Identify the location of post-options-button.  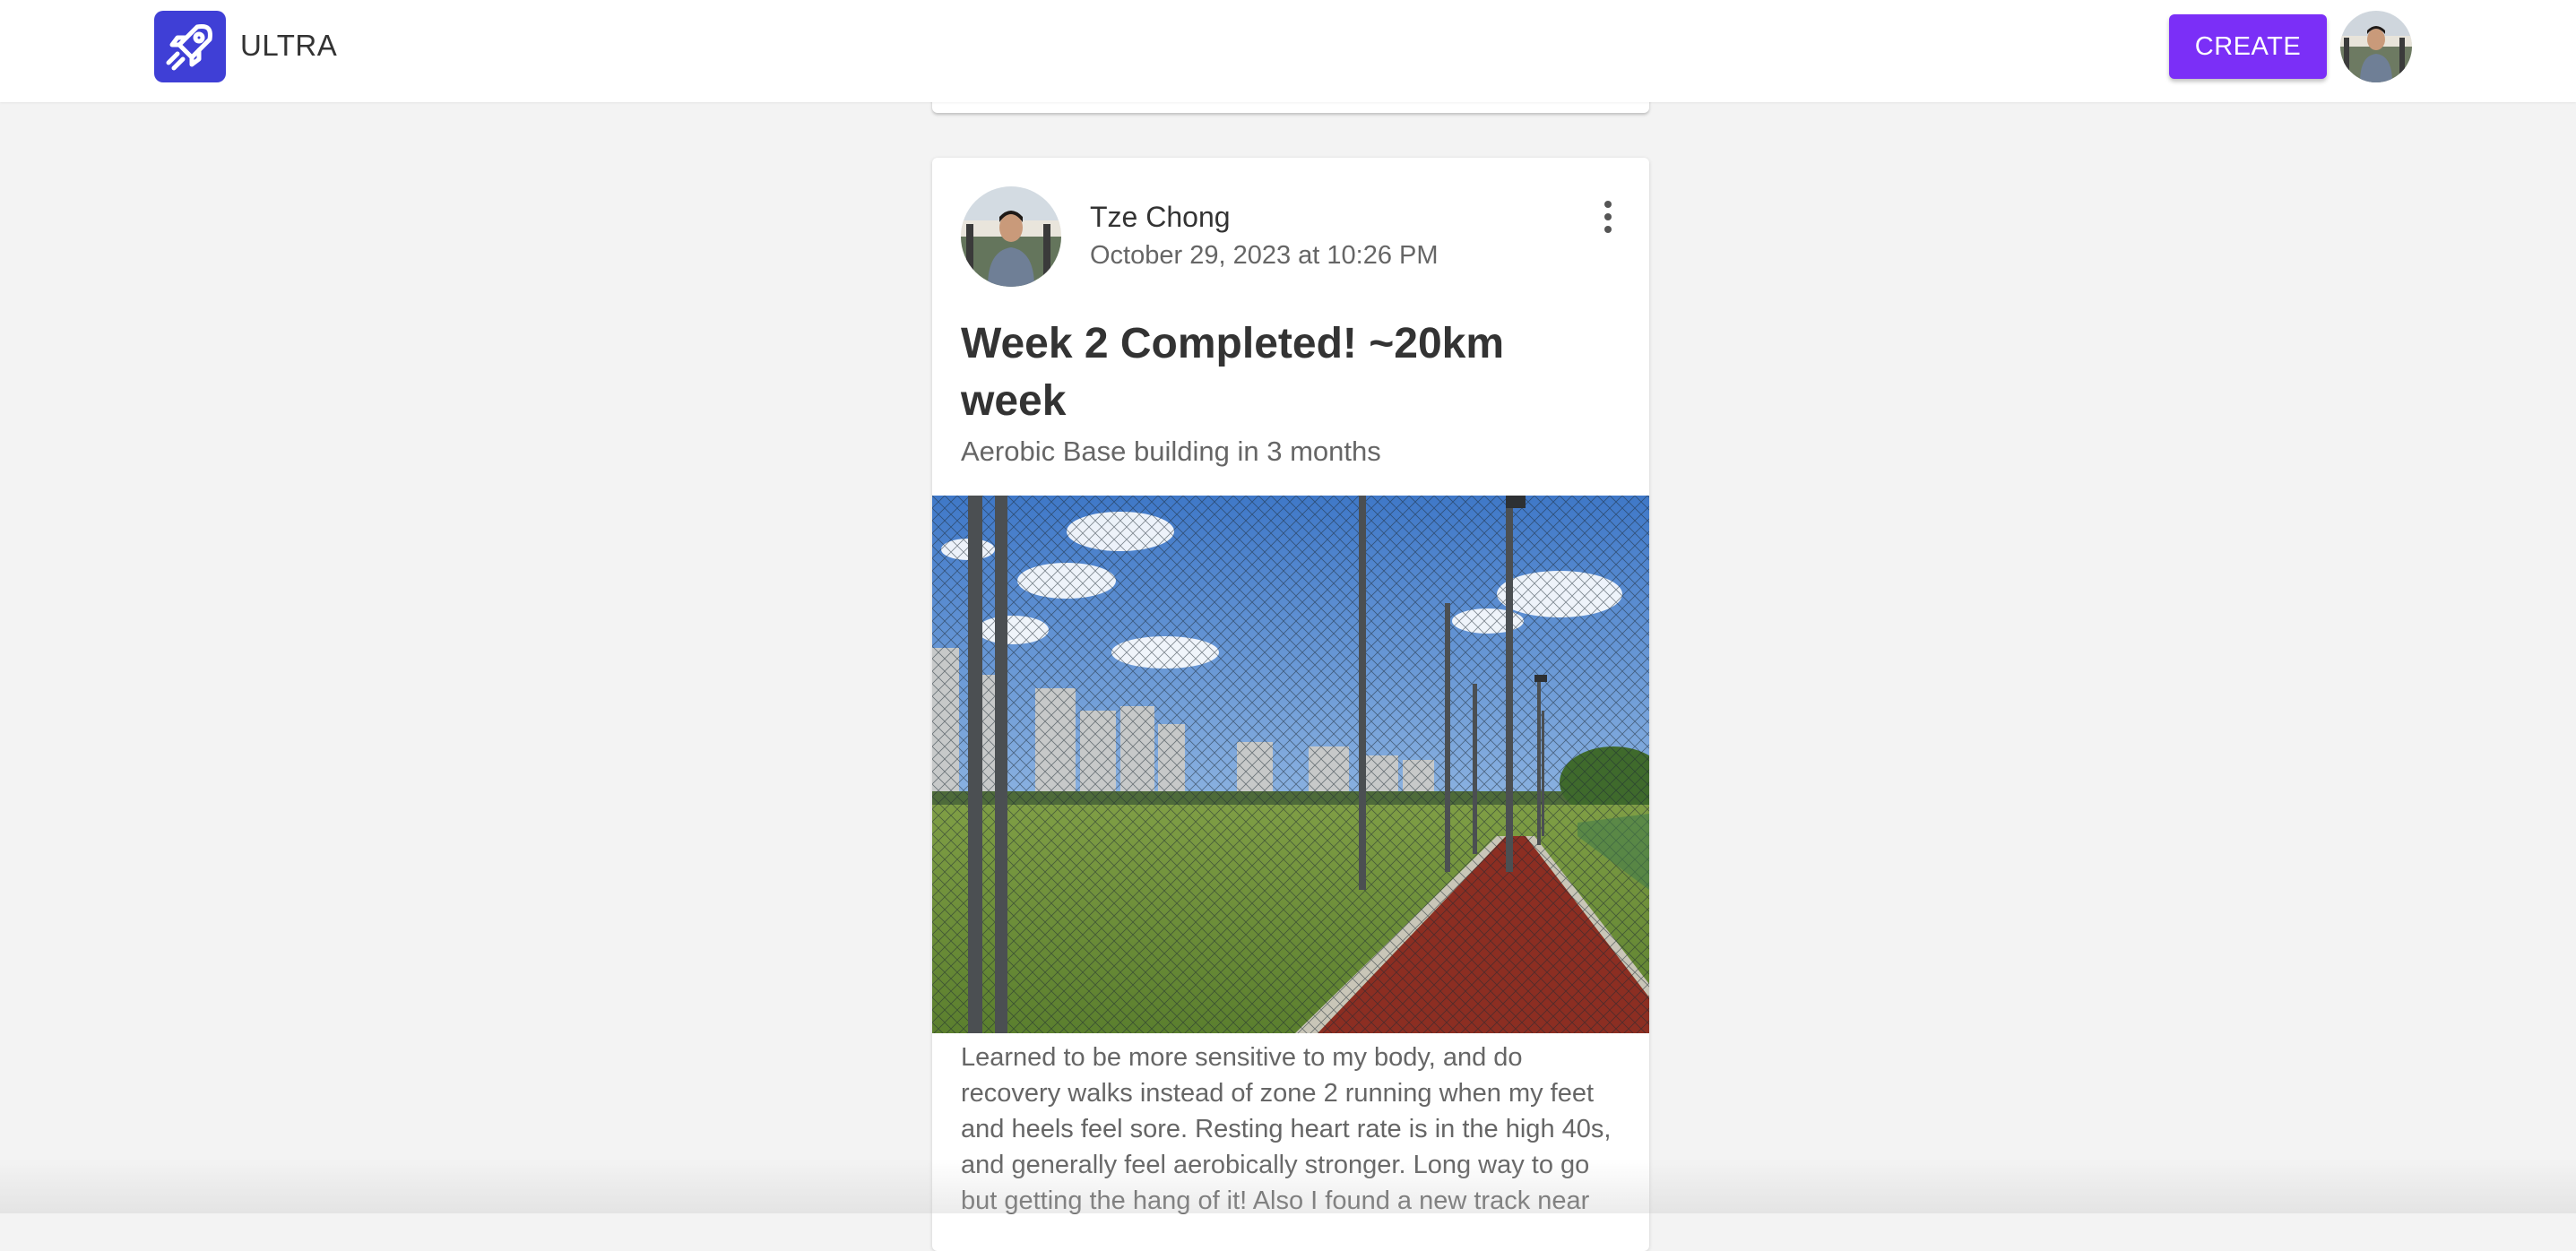
(1608, 217).